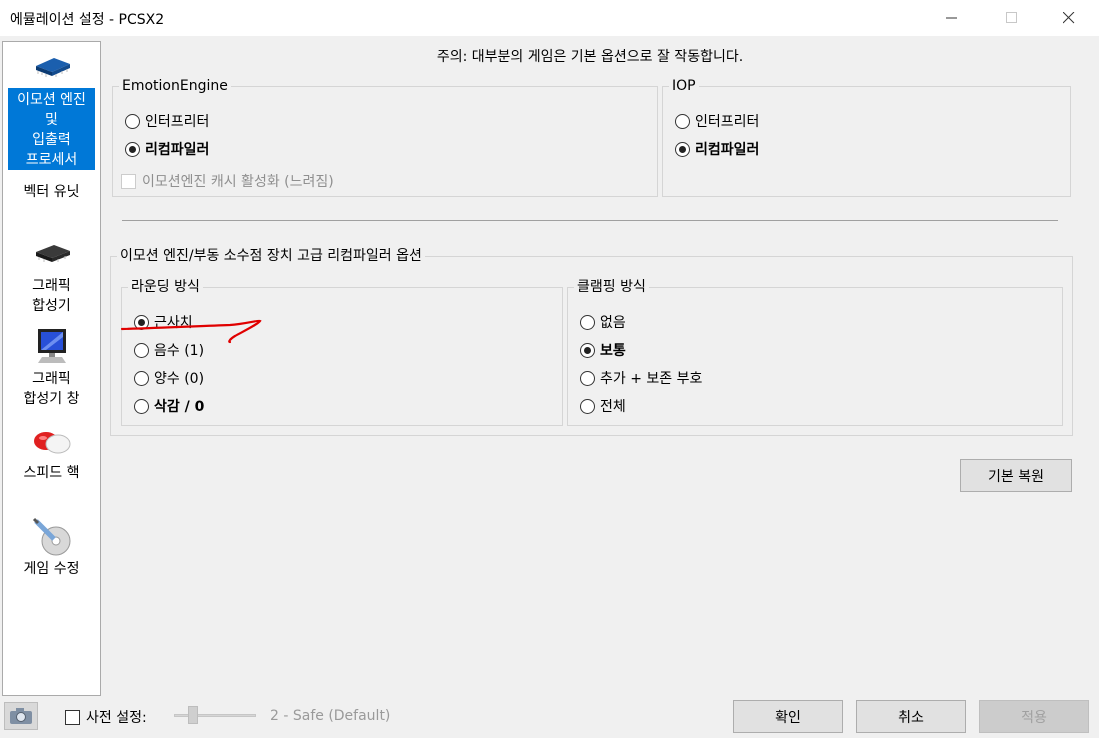 Image resolution: width=1099 pixels, height=738 pixels. I want to click on preset-value: 2 - Safe (Default), so click(330, 716).